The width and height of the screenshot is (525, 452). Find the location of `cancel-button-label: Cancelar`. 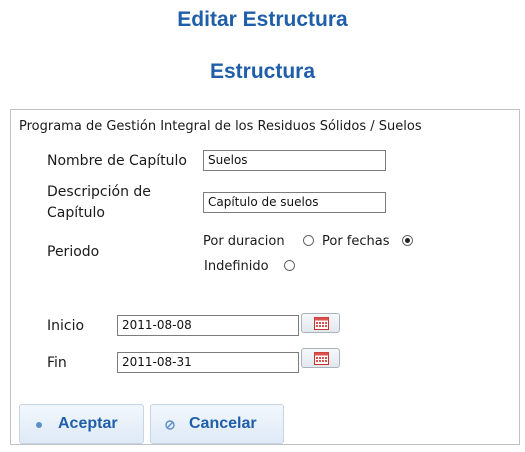

cancel-button-label: Cancelar is located at coordinates (223, 423).